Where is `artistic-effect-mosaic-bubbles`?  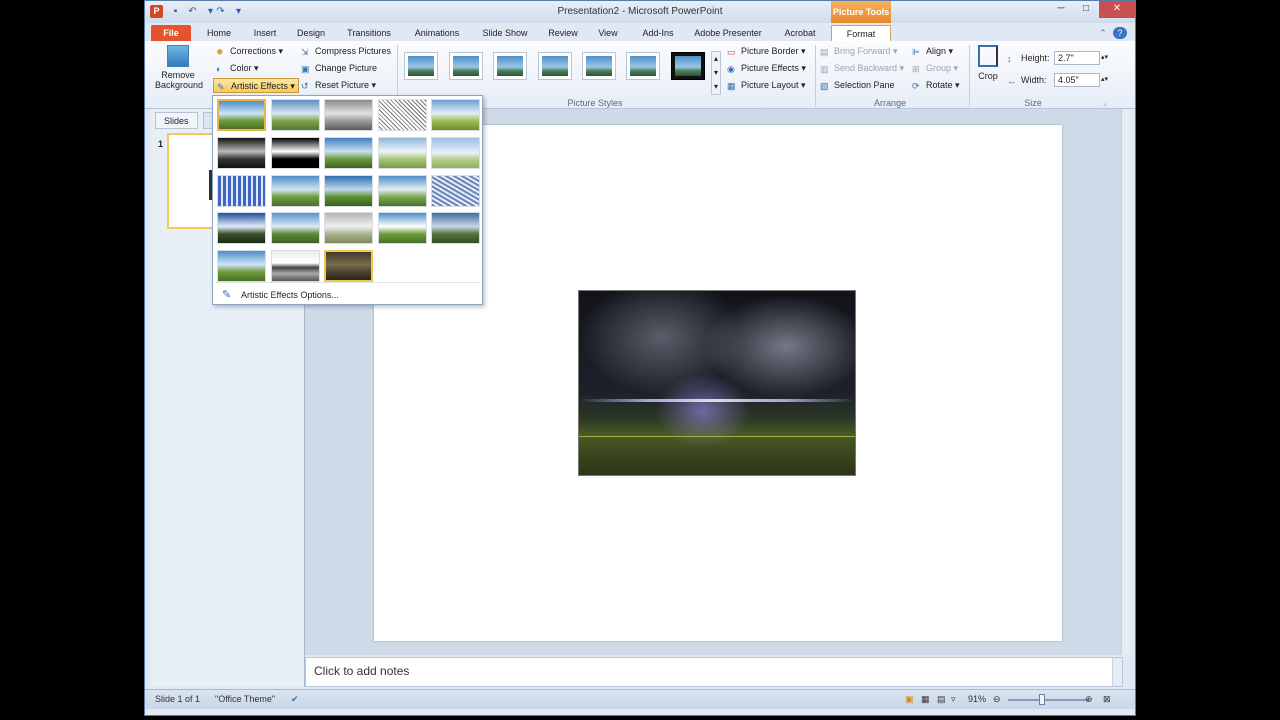 artistic-effect-mosaic-bubbles is located at coordinates (241, 190).